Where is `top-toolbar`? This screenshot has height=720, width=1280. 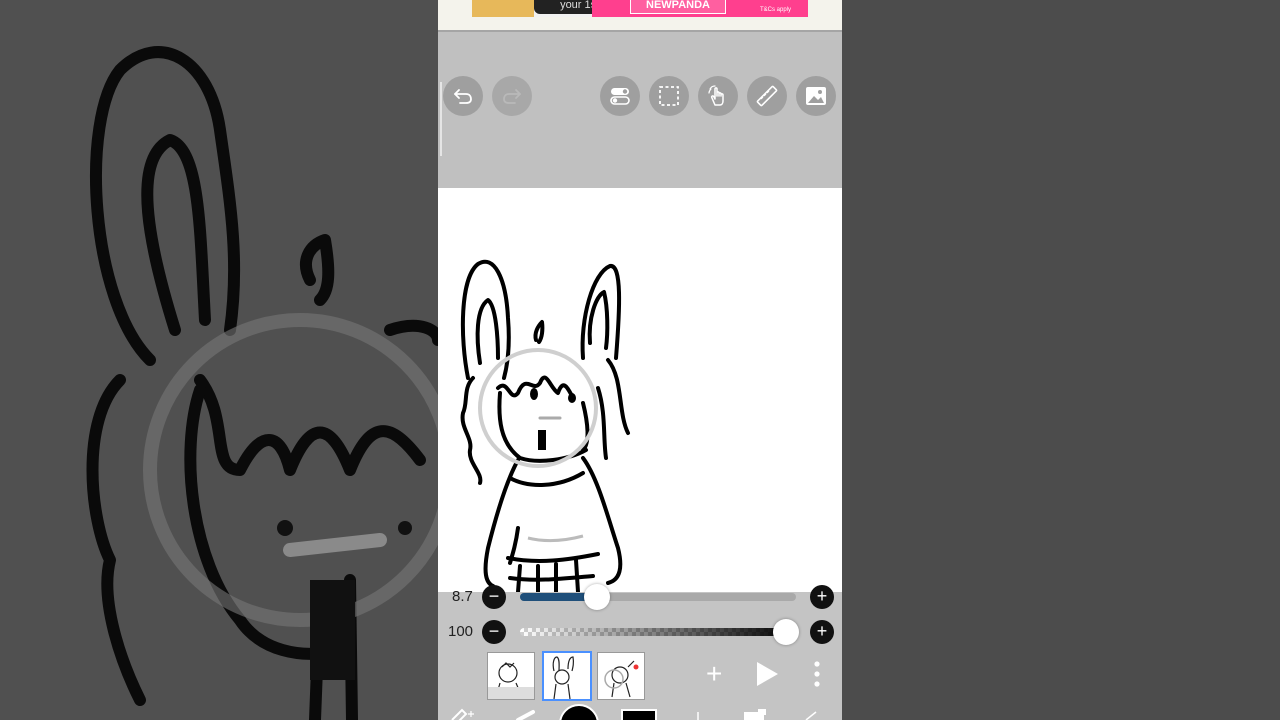 top-toolbar is located at coordinates (640, 110).